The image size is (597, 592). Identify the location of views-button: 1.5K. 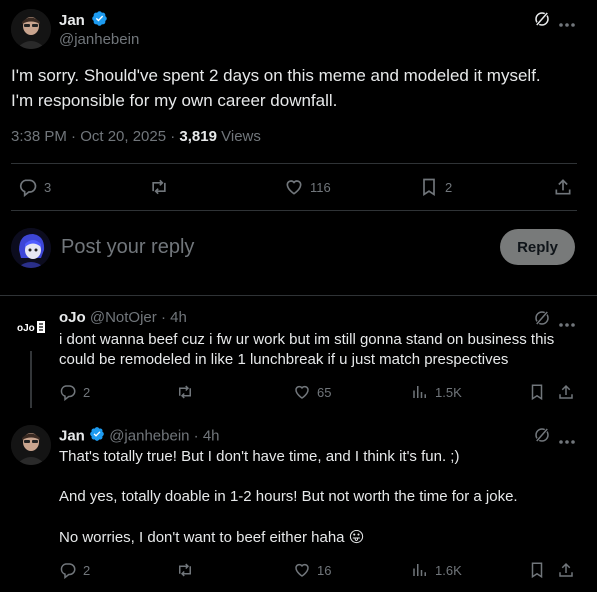
(436, 392).